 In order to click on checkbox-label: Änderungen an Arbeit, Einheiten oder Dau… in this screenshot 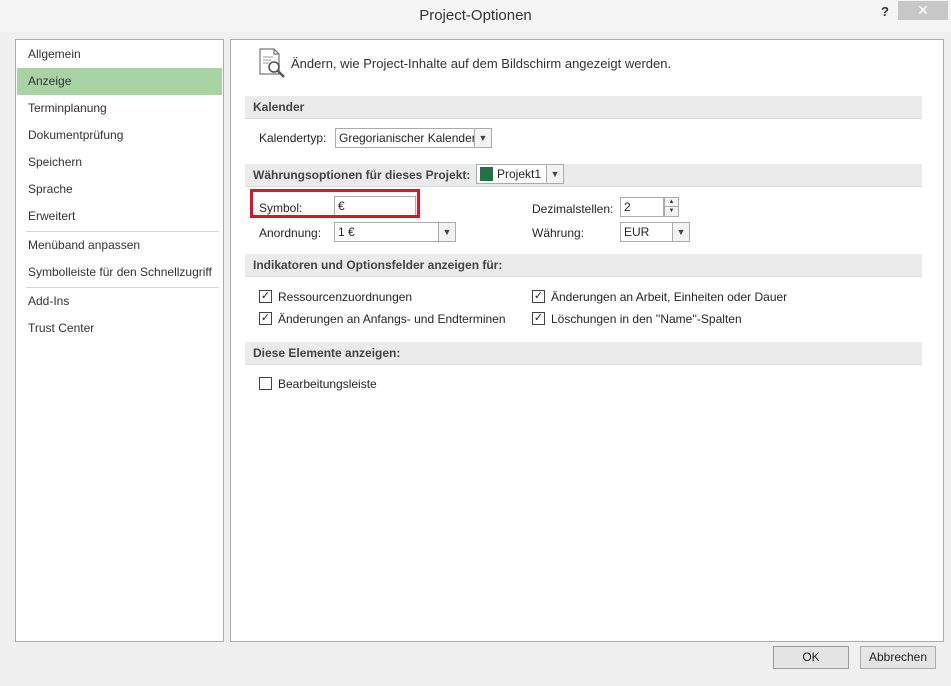, I will do `click(669, 297)`.